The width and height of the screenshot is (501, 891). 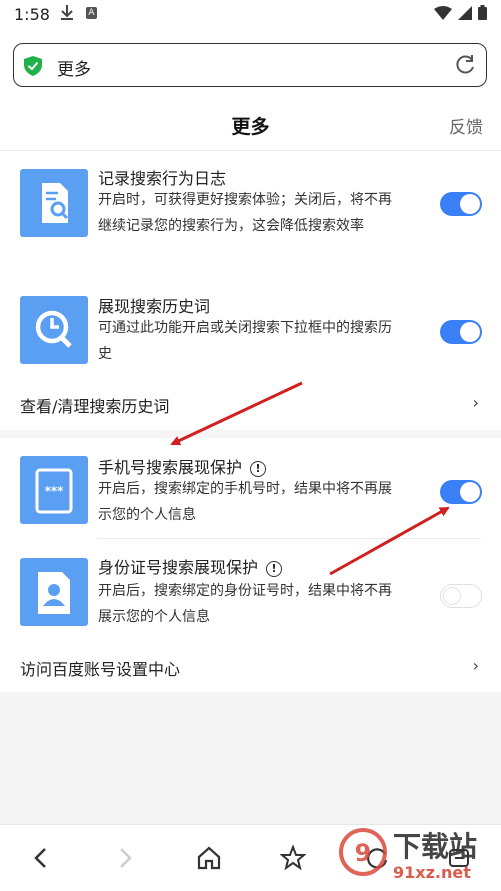 I want to click on toggle-id-card-protect, so click(x=461, y=596).